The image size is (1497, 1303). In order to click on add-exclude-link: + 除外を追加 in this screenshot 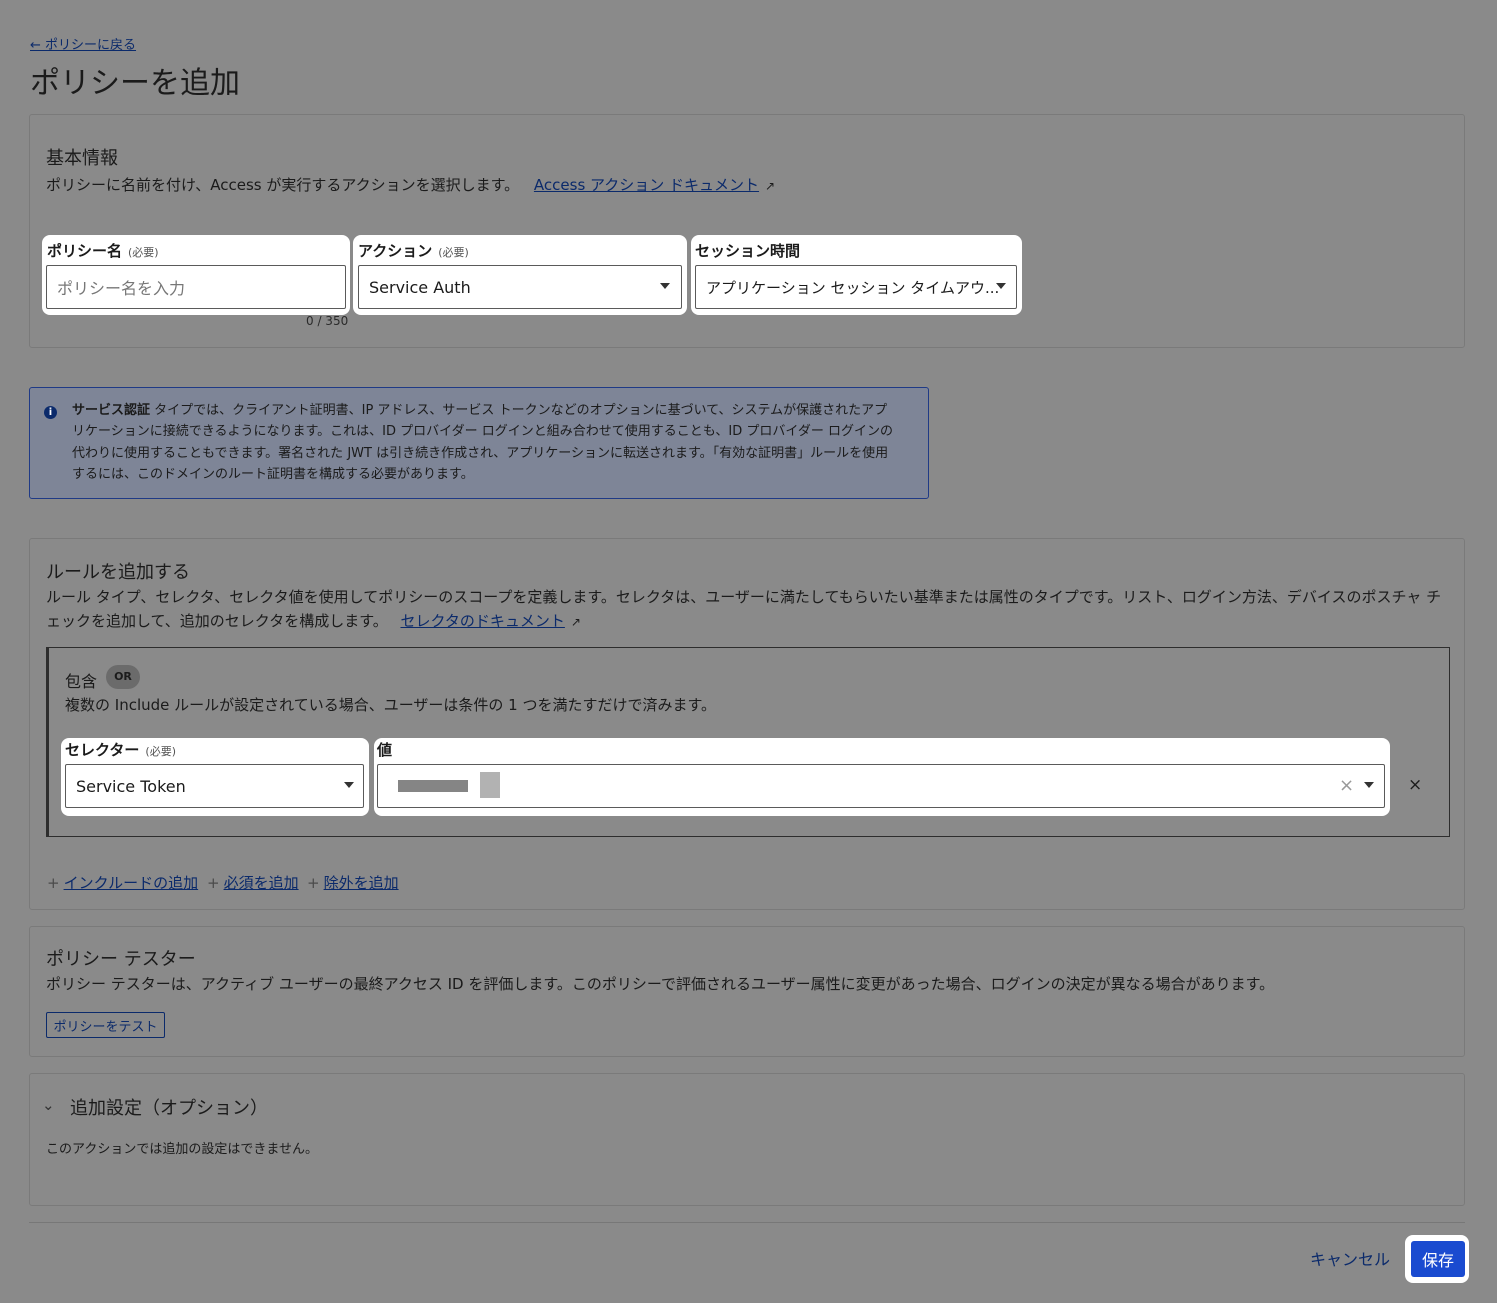, I will do `click(353, 882)`.